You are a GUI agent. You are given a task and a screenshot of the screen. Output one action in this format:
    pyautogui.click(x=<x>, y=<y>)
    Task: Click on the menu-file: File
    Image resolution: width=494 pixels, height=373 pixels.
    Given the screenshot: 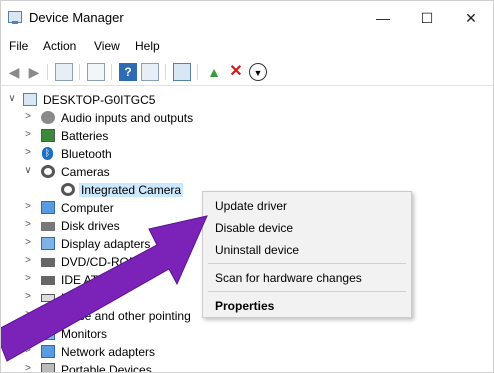 What is the action you would take?
    pyautogui.click(x=18, y=46)
    